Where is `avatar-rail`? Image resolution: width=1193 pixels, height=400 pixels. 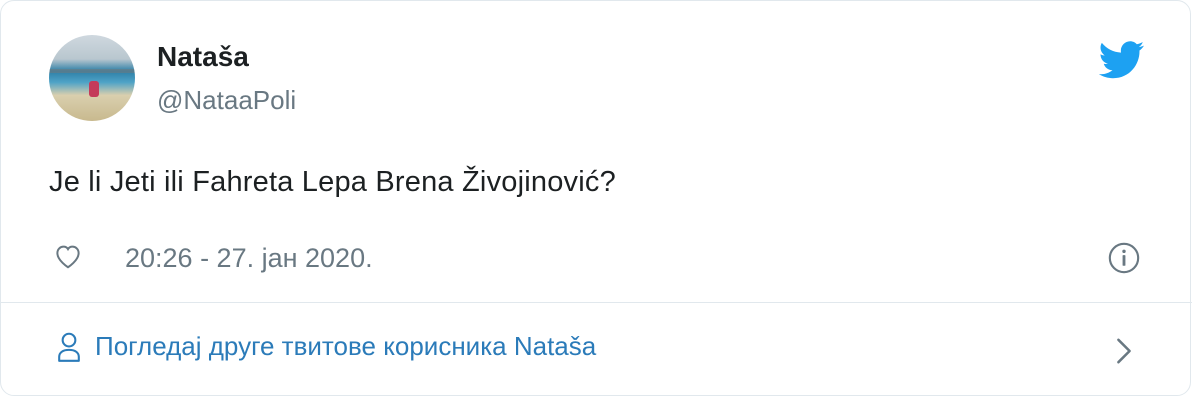
avatar-rail is located at coordinates (92, 71).